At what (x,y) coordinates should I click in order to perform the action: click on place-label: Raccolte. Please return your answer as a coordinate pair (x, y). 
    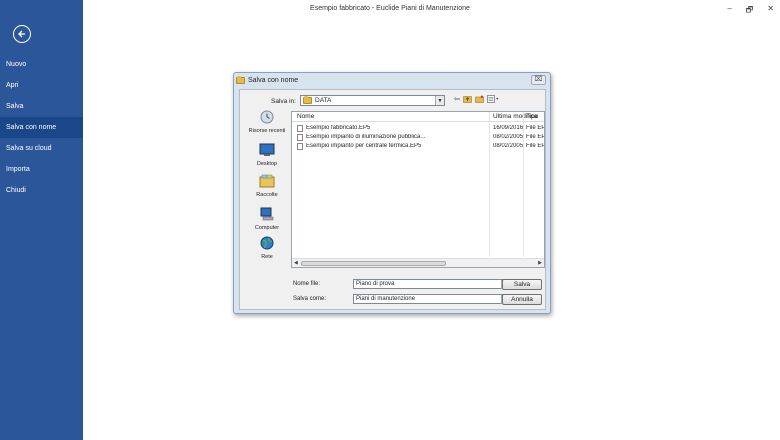
    Looking at the image, I should click on (267, 195).